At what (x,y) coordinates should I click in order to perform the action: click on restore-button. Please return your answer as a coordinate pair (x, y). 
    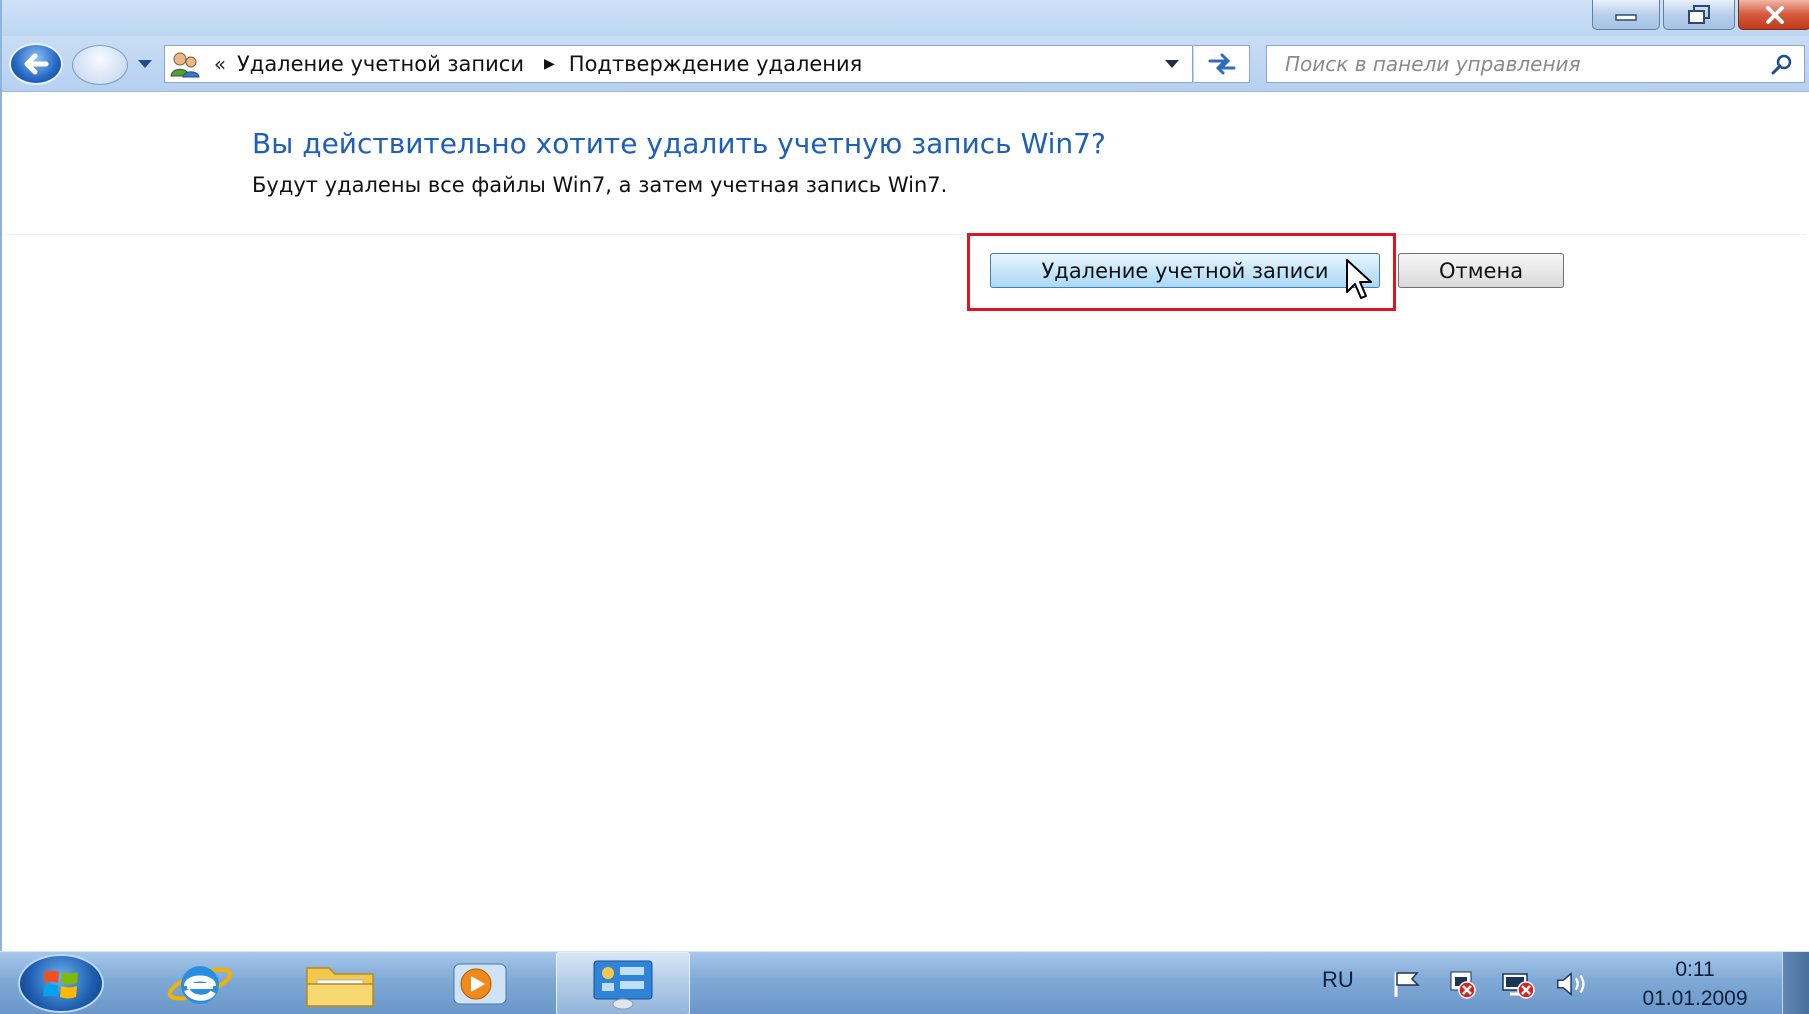
    Looking at the image, I should click on (1699, 15).